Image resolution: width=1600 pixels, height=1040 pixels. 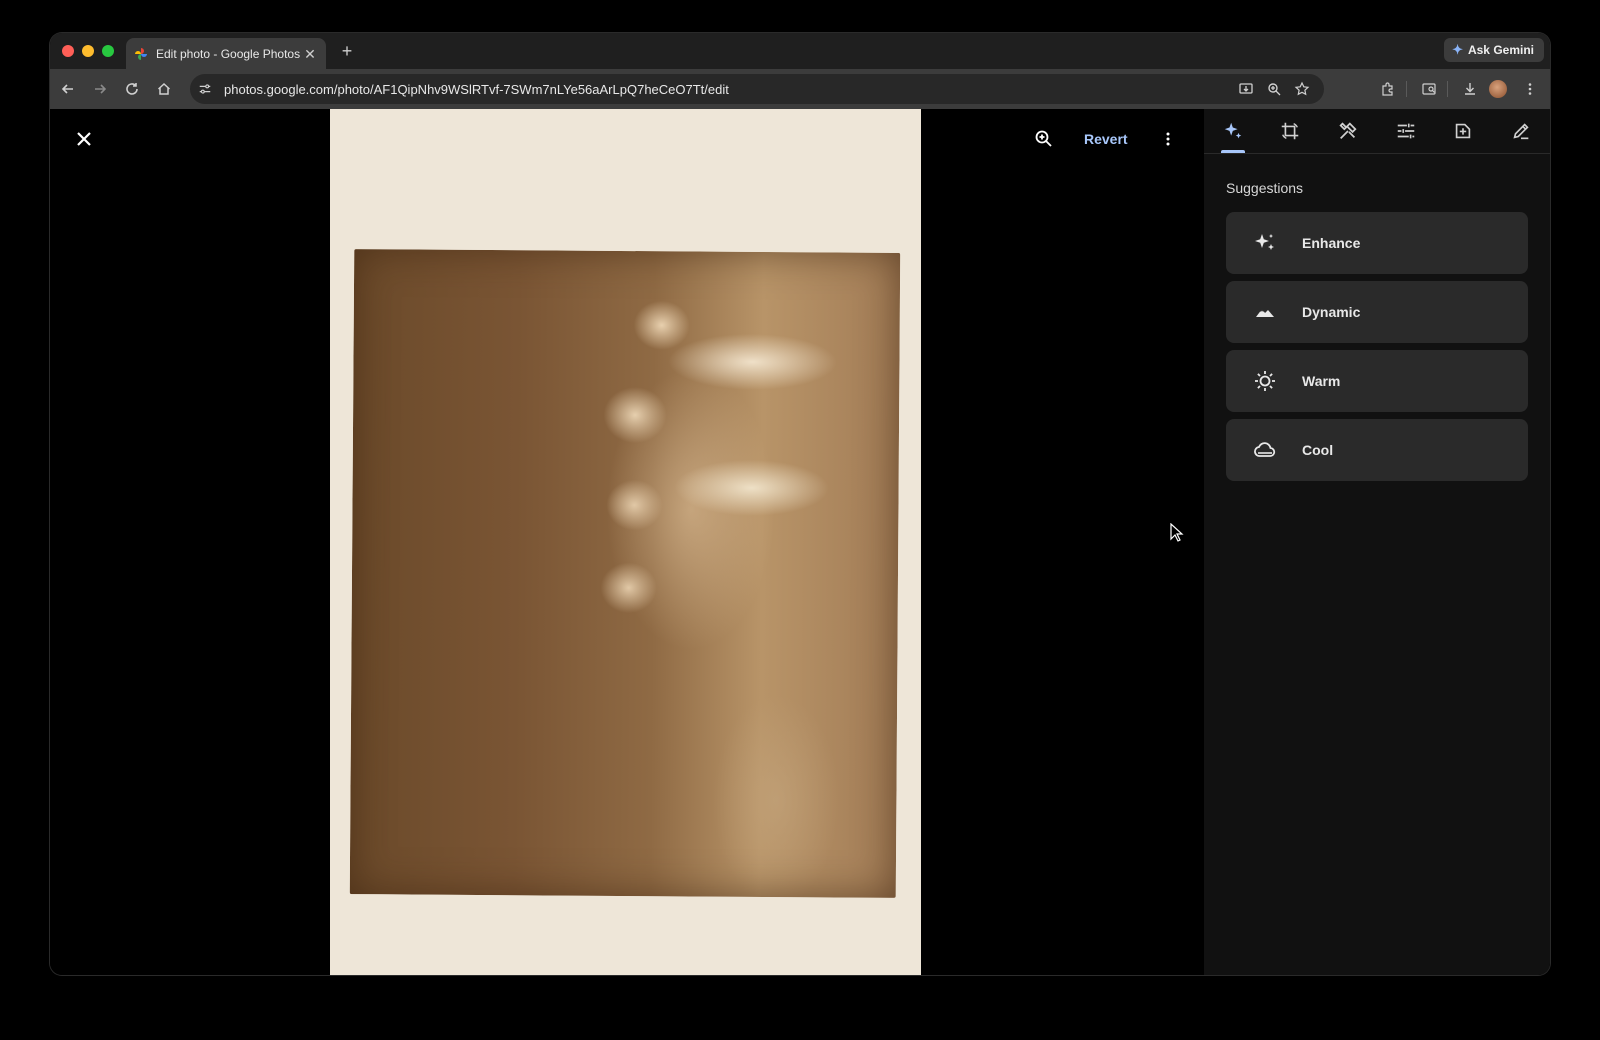 What do you see at coordinates (310, 54) in the screenshot?
I see `tab-close-icon: ✕` at bounding box center [310, 54].